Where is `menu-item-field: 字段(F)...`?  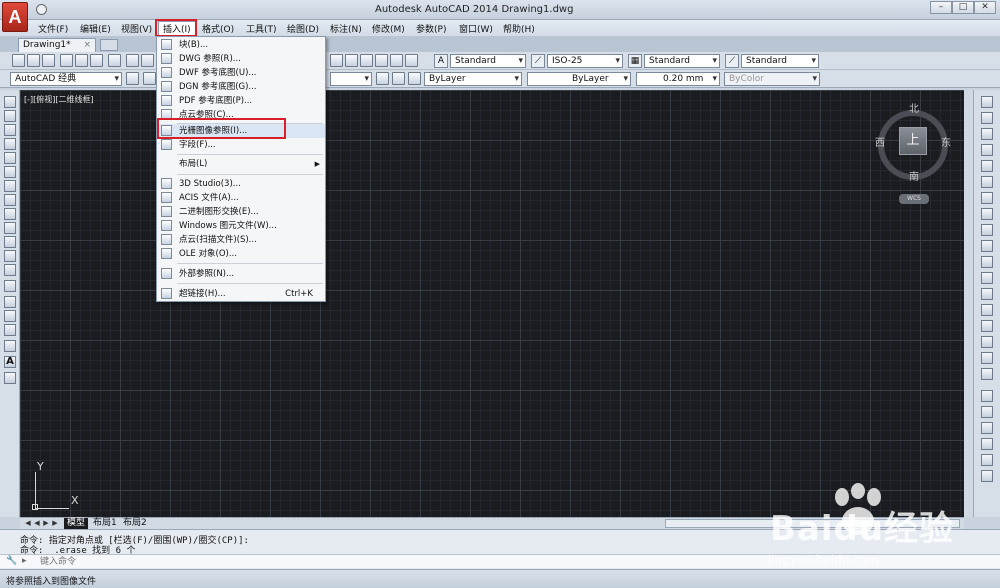
menu-item-field: 字段(F)... is located at coordinates (241, 145).